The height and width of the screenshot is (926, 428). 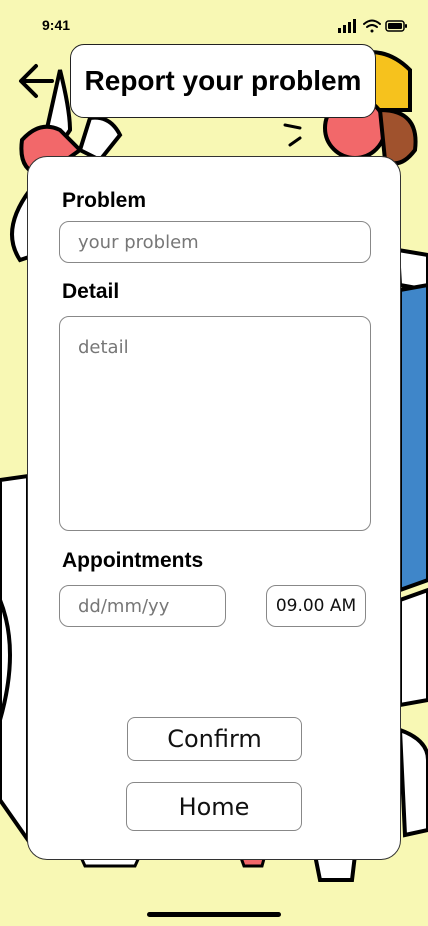 I want to click on home-button-label: Home, so click(x=214, y=806).